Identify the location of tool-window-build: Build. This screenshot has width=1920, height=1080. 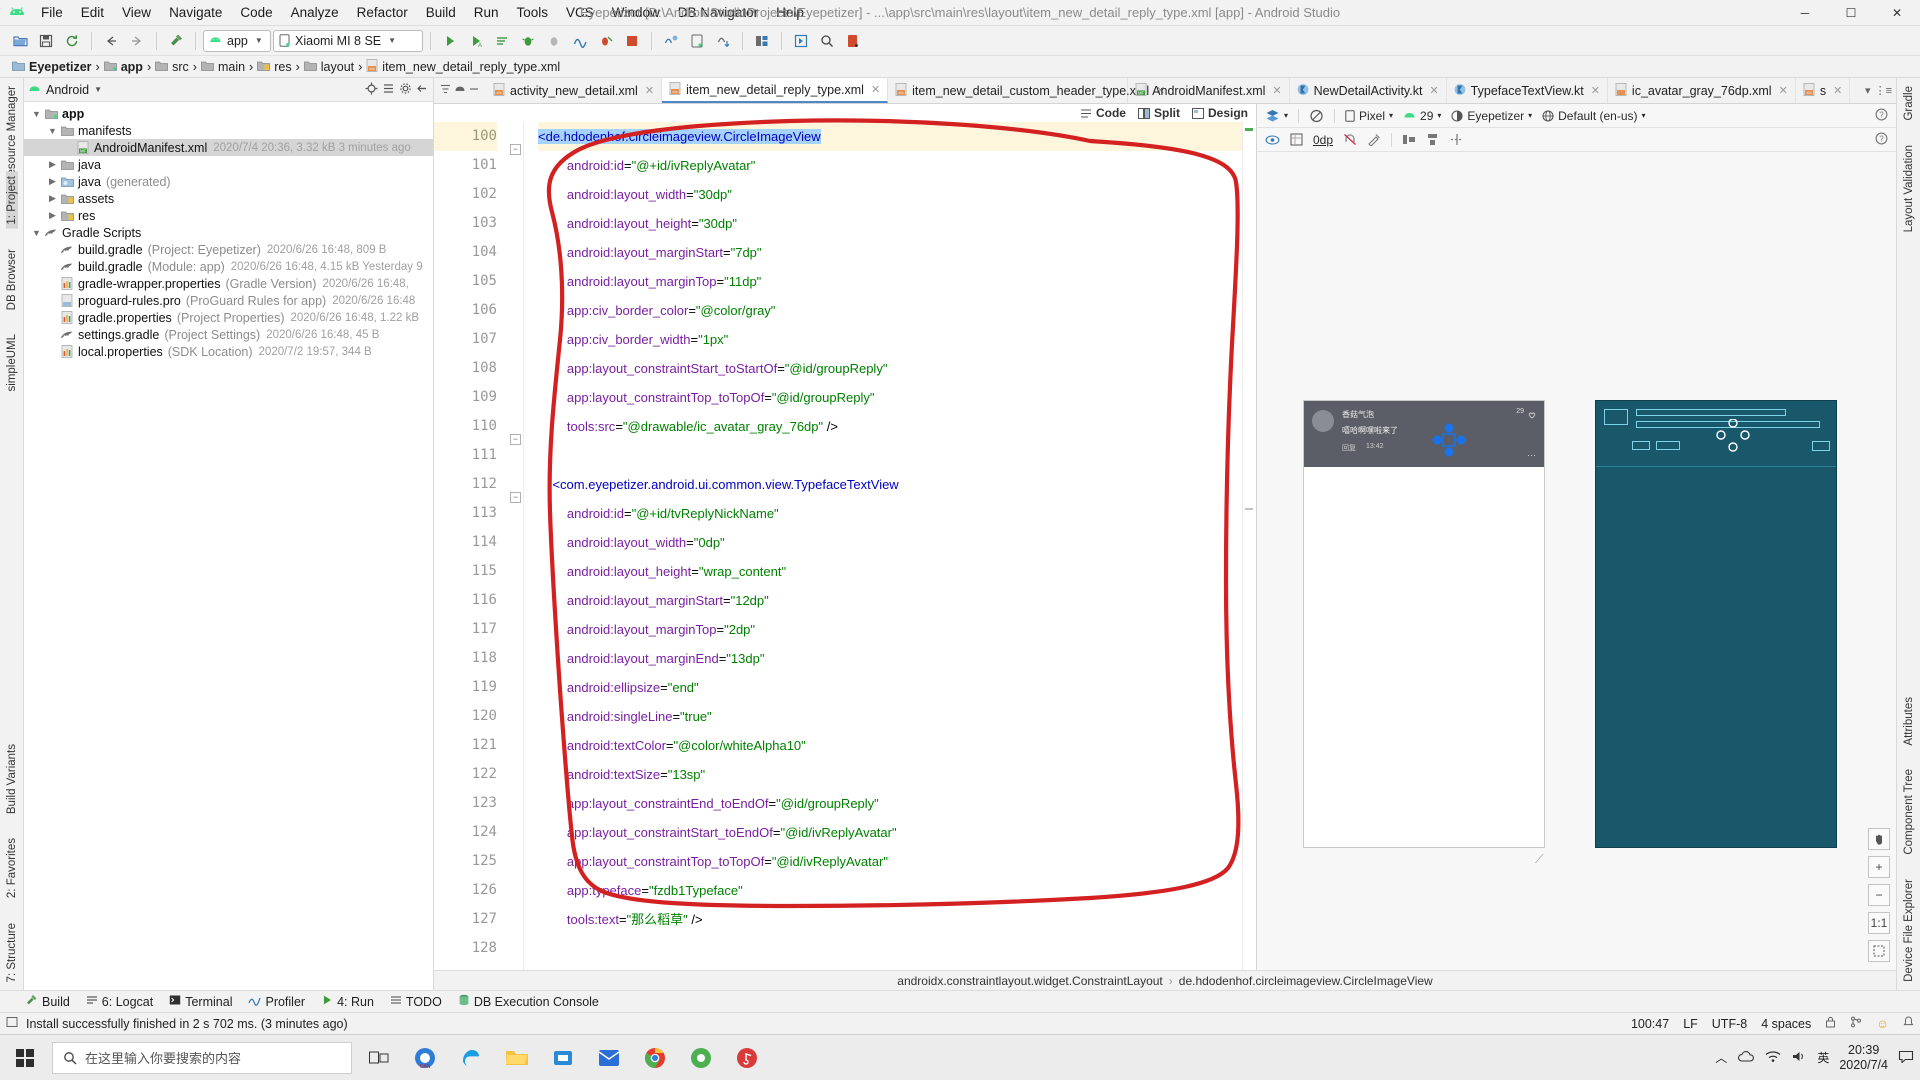
(48, 1001).